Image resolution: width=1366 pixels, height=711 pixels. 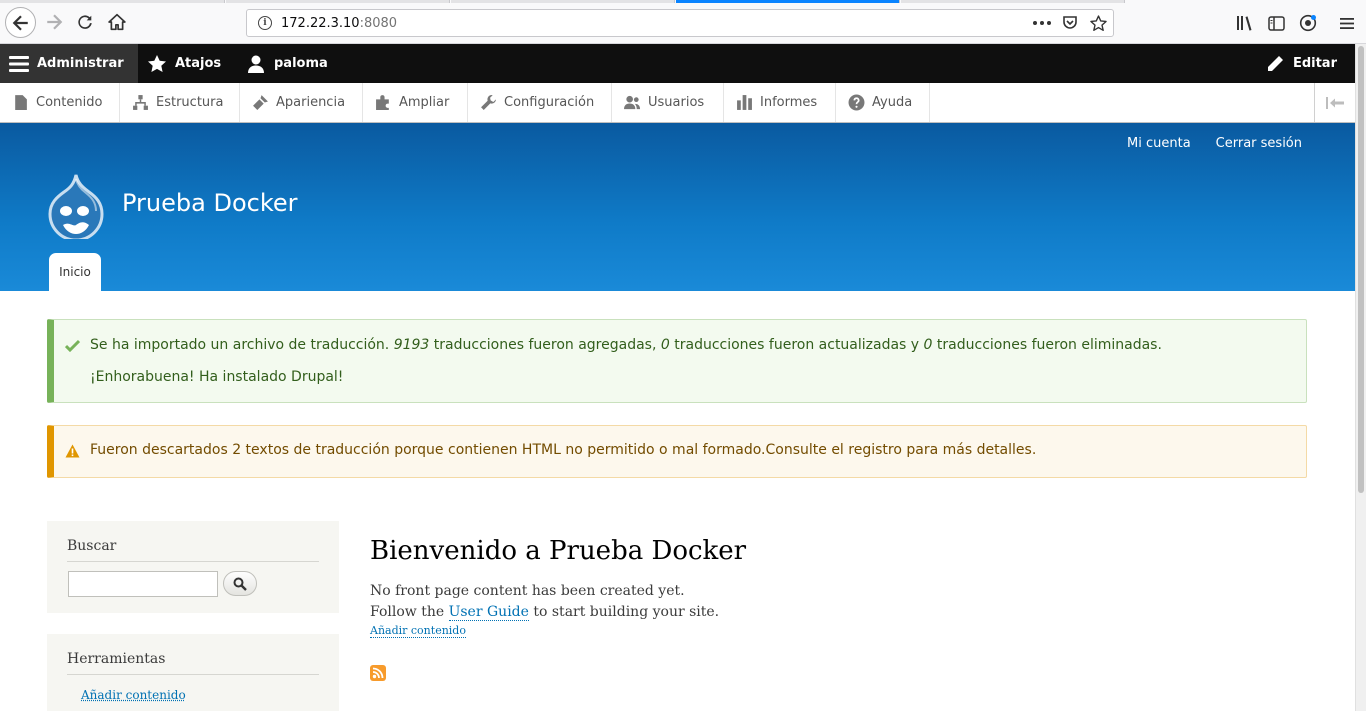 What do you see at coordinates (382, 102) in the screenshot?
I see `puzzle-icon` at bounding box center [382, 102].